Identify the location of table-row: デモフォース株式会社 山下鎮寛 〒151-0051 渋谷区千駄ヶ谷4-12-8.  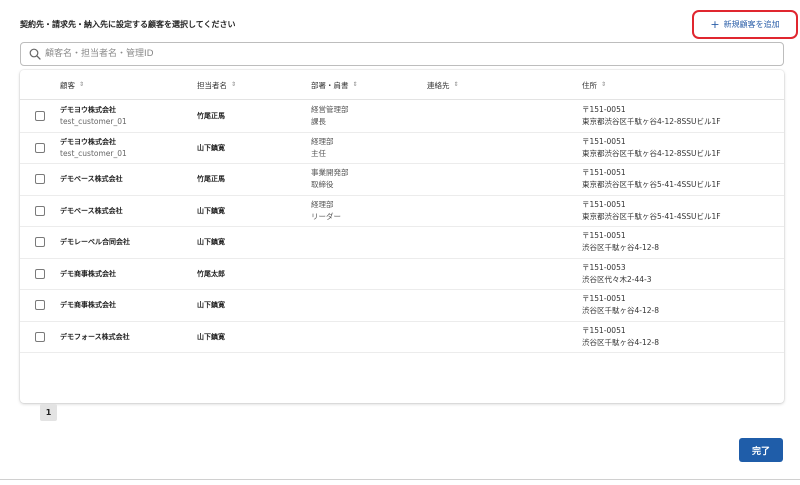
(402, 337).